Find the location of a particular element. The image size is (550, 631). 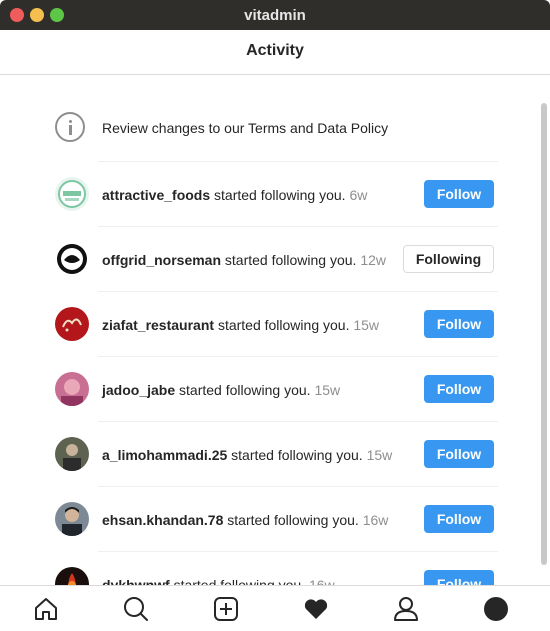

username: a_limohammadi.25 is located at coordinates (164, 455).